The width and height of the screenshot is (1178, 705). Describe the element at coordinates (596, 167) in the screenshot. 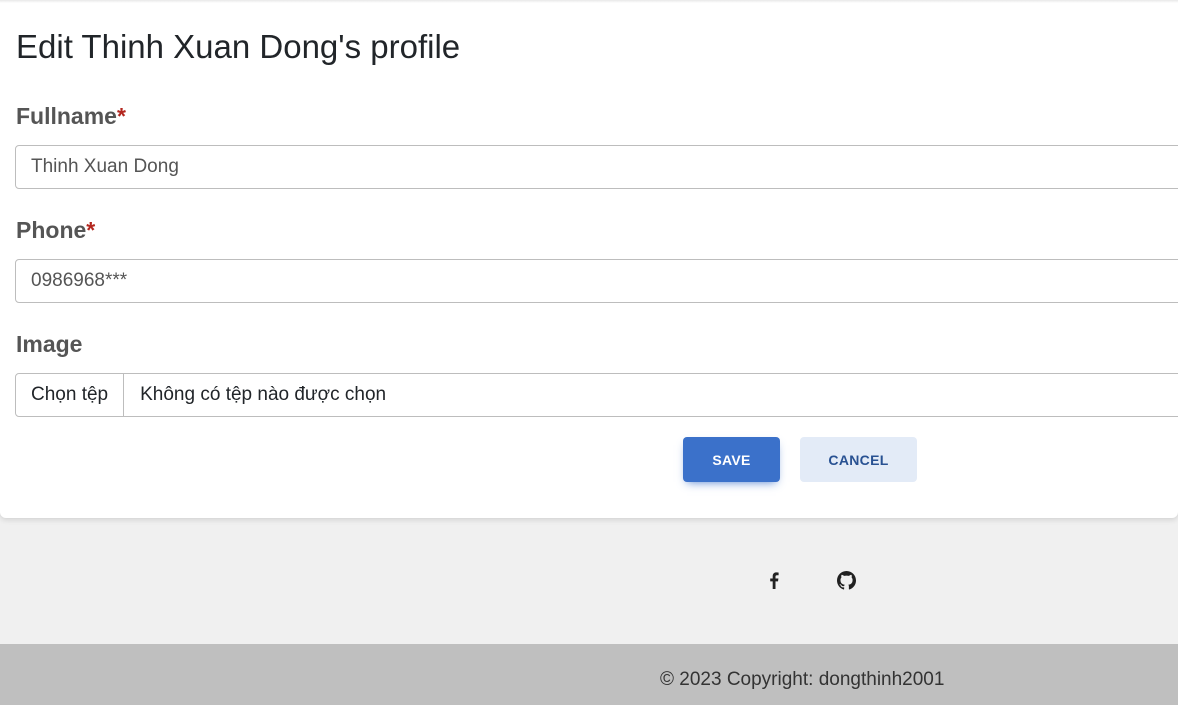

I see `fullname-input` at that location.